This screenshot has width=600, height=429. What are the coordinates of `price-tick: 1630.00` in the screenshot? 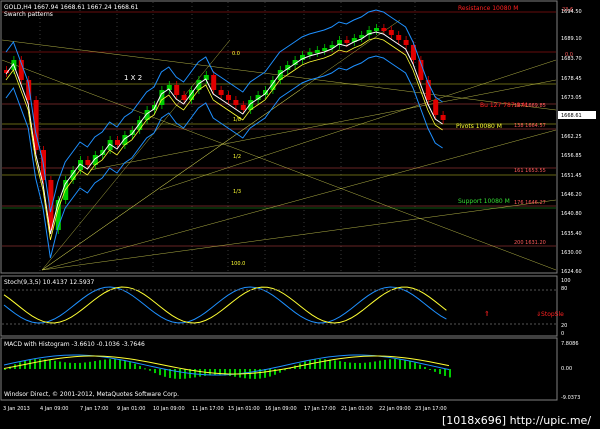 It's located at (571, 253).